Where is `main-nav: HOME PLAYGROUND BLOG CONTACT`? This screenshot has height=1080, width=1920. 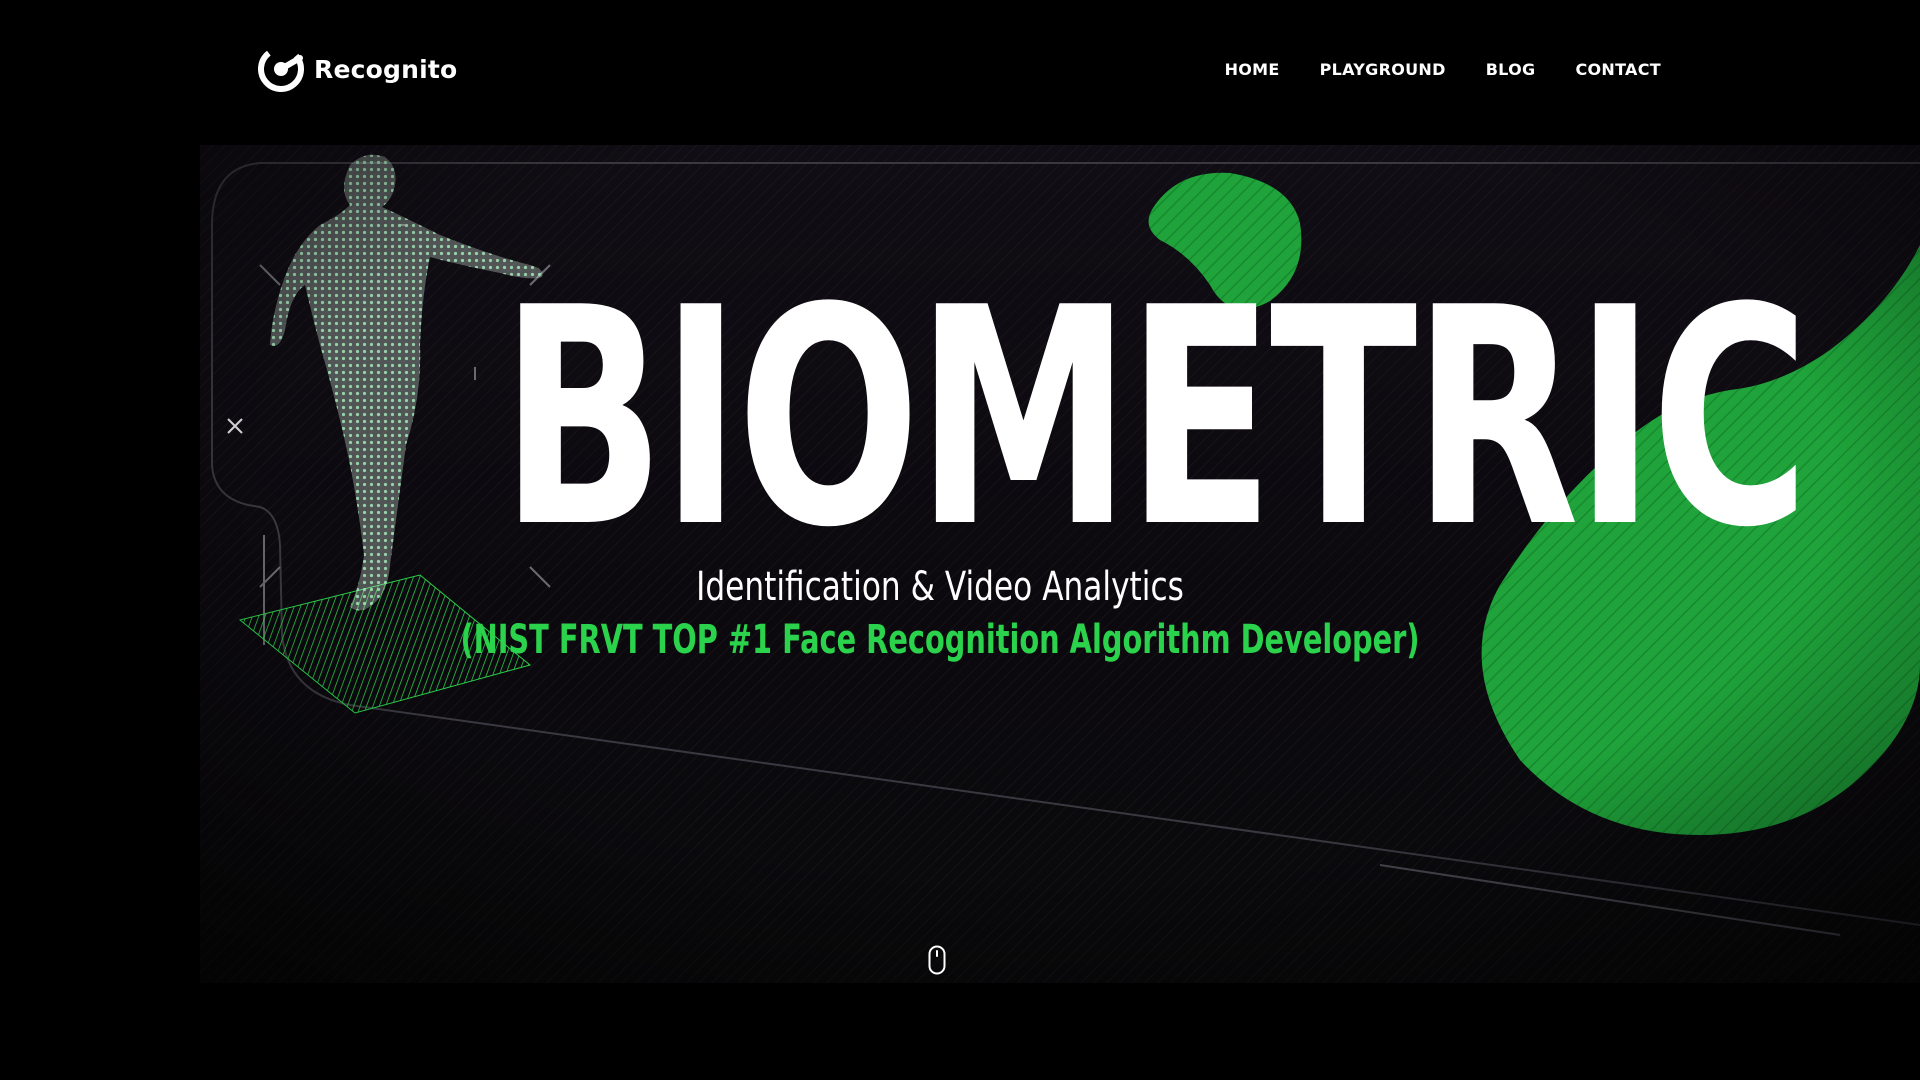 main-nav: HOME PLAYGROUND BLOG CONTACT is located at coordinates (1443, 69).